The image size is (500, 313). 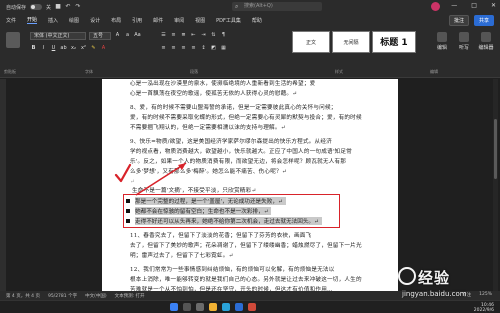 What do you see at coordinates (95, 20) in the screenshot?
I see `tab-4: 设计` at bounding box center [95, 20].